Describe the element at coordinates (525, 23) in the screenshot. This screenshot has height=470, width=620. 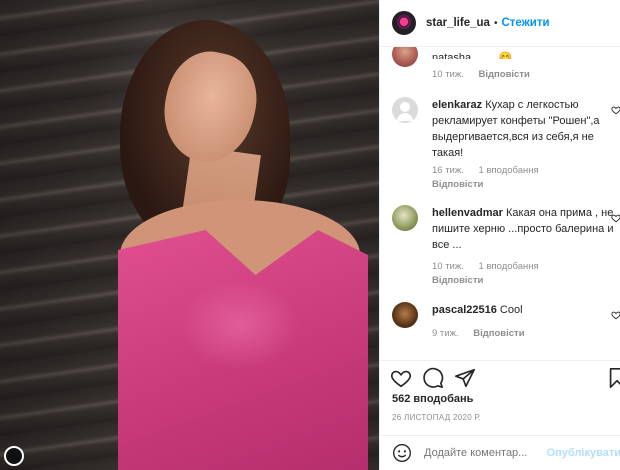
I see `follow-button: Стежити` at that location.